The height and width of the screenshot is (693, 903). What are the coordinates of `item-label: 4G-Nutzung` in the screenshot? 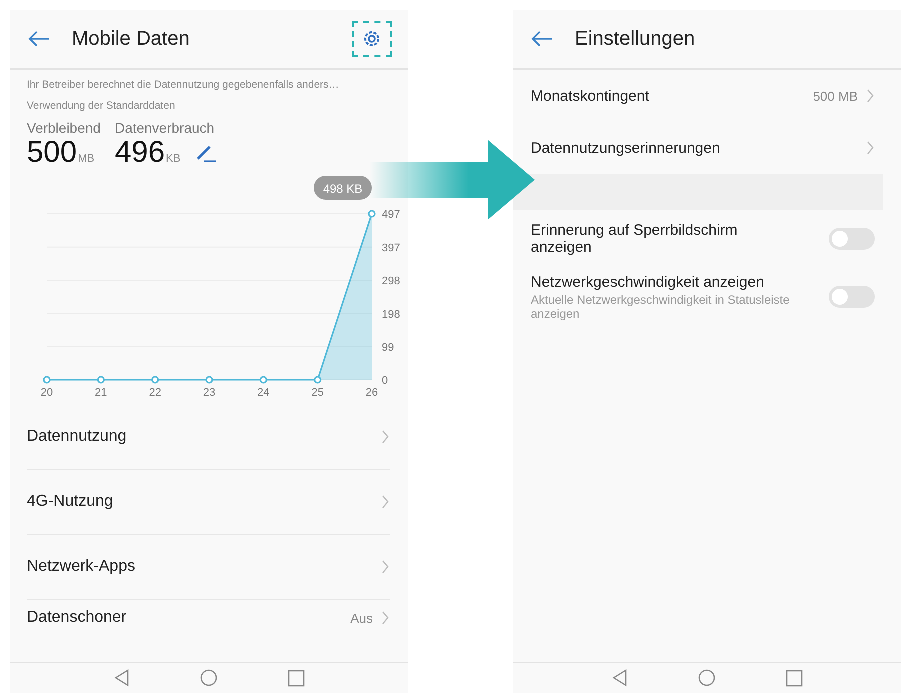 It's located at (70, 502).